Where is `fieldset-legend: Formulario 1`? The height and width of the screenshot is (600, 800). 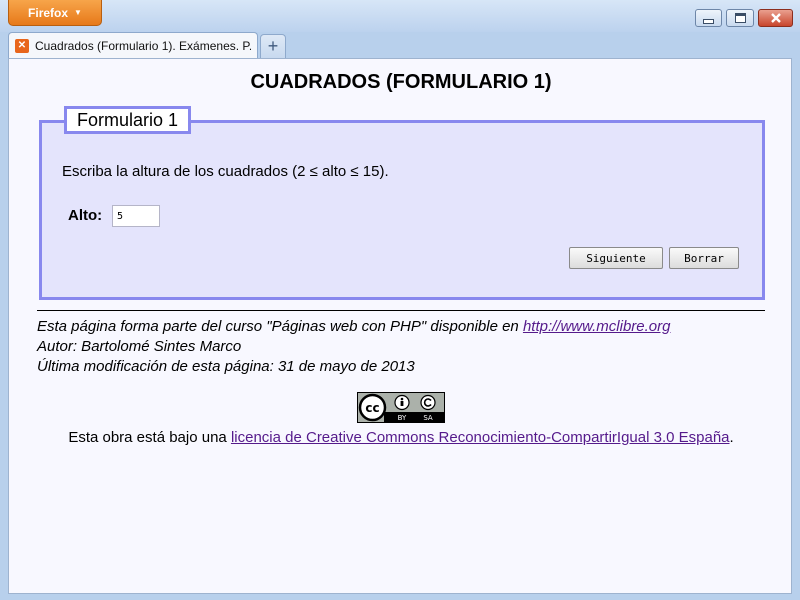 fieldset-legend: Formulario 1 is located at coordinates (128, 120).